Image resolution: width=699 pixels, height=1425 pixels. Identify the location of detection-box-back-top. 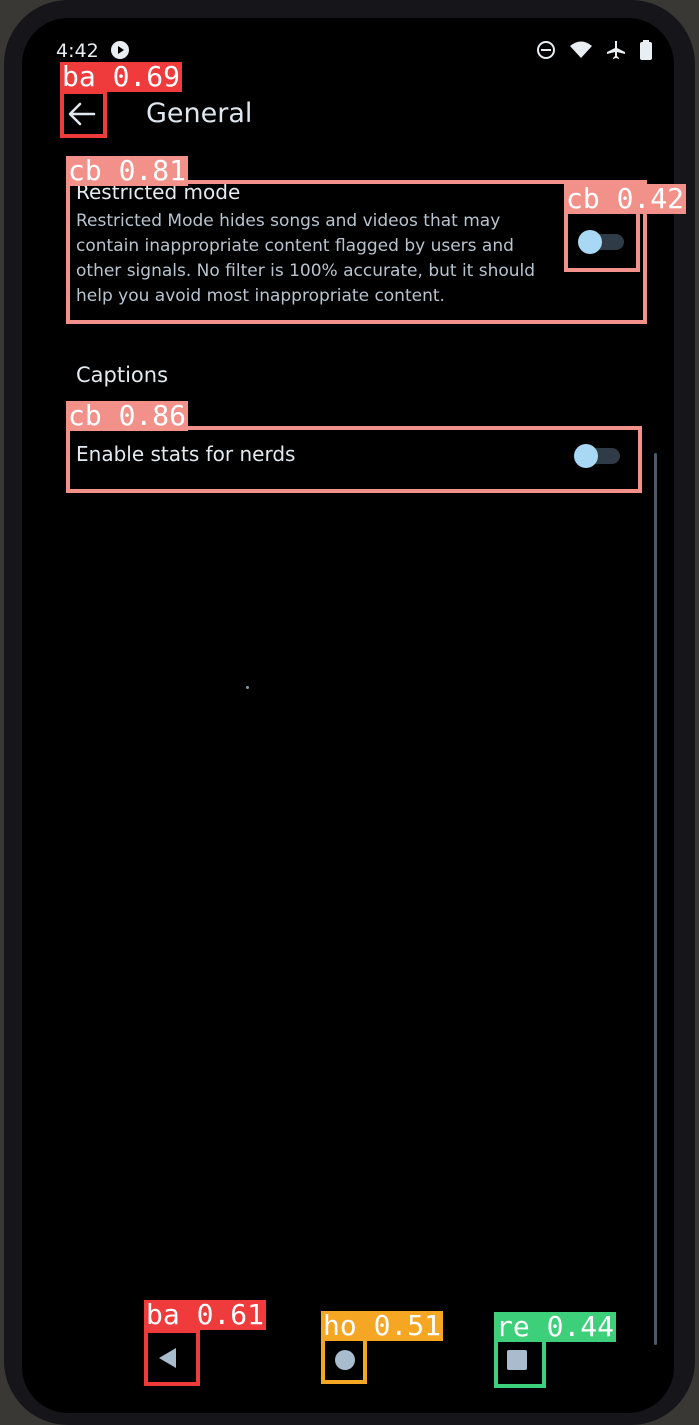
(83, 114).